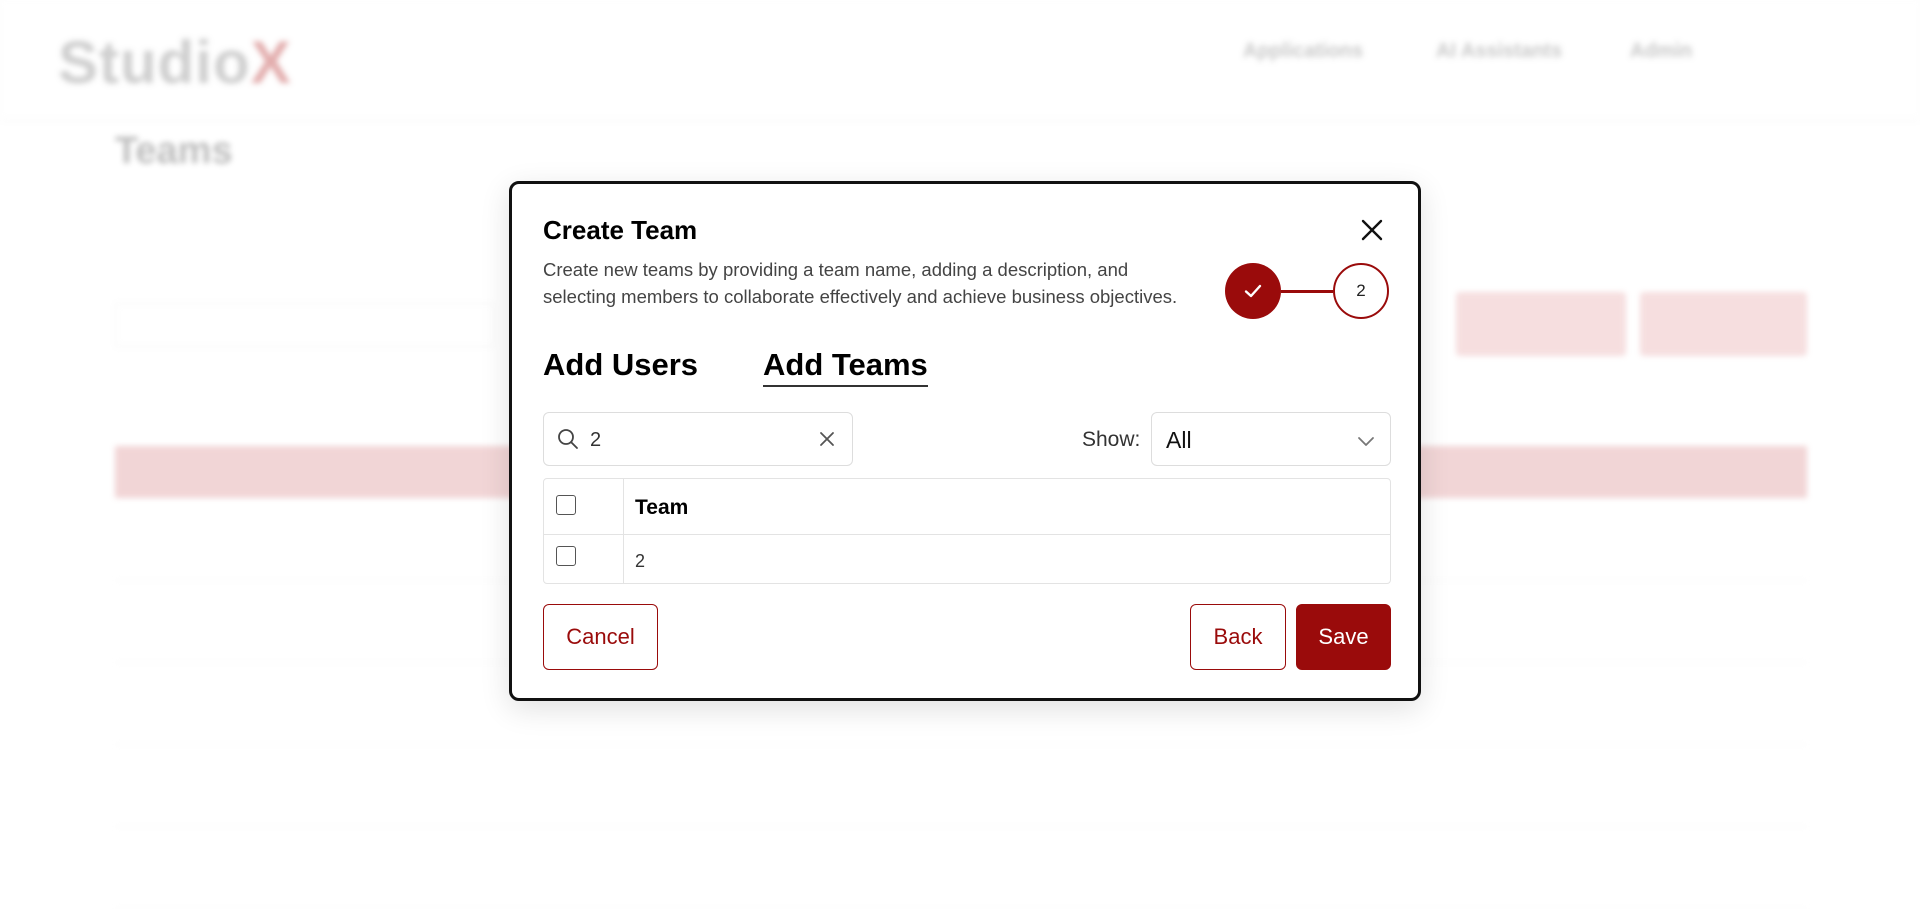 The height and width of the screenshot is (909, 1920). Describe the element at coordinates (620, 365) in the screenshot. I see `tab-add-users: Add Users` at that location.